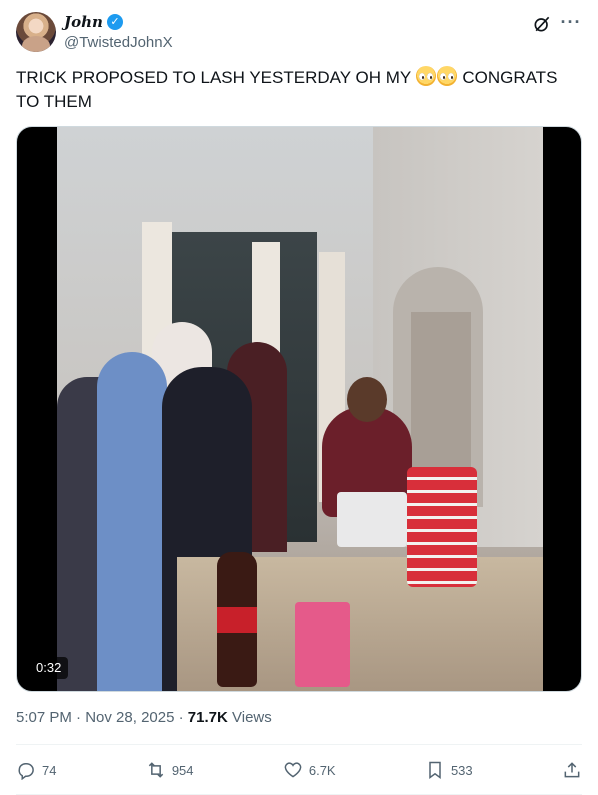 The image size is (598, 795). I want to click on share-button, so click(572, 770).